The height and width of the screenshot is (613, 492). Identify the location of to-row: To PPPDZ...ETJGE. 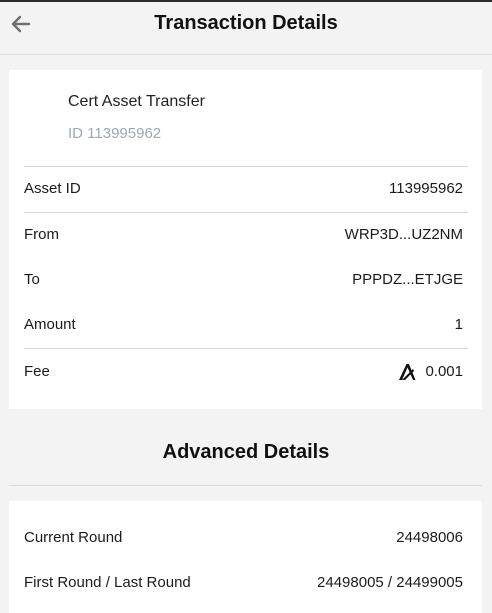
(243, 279).